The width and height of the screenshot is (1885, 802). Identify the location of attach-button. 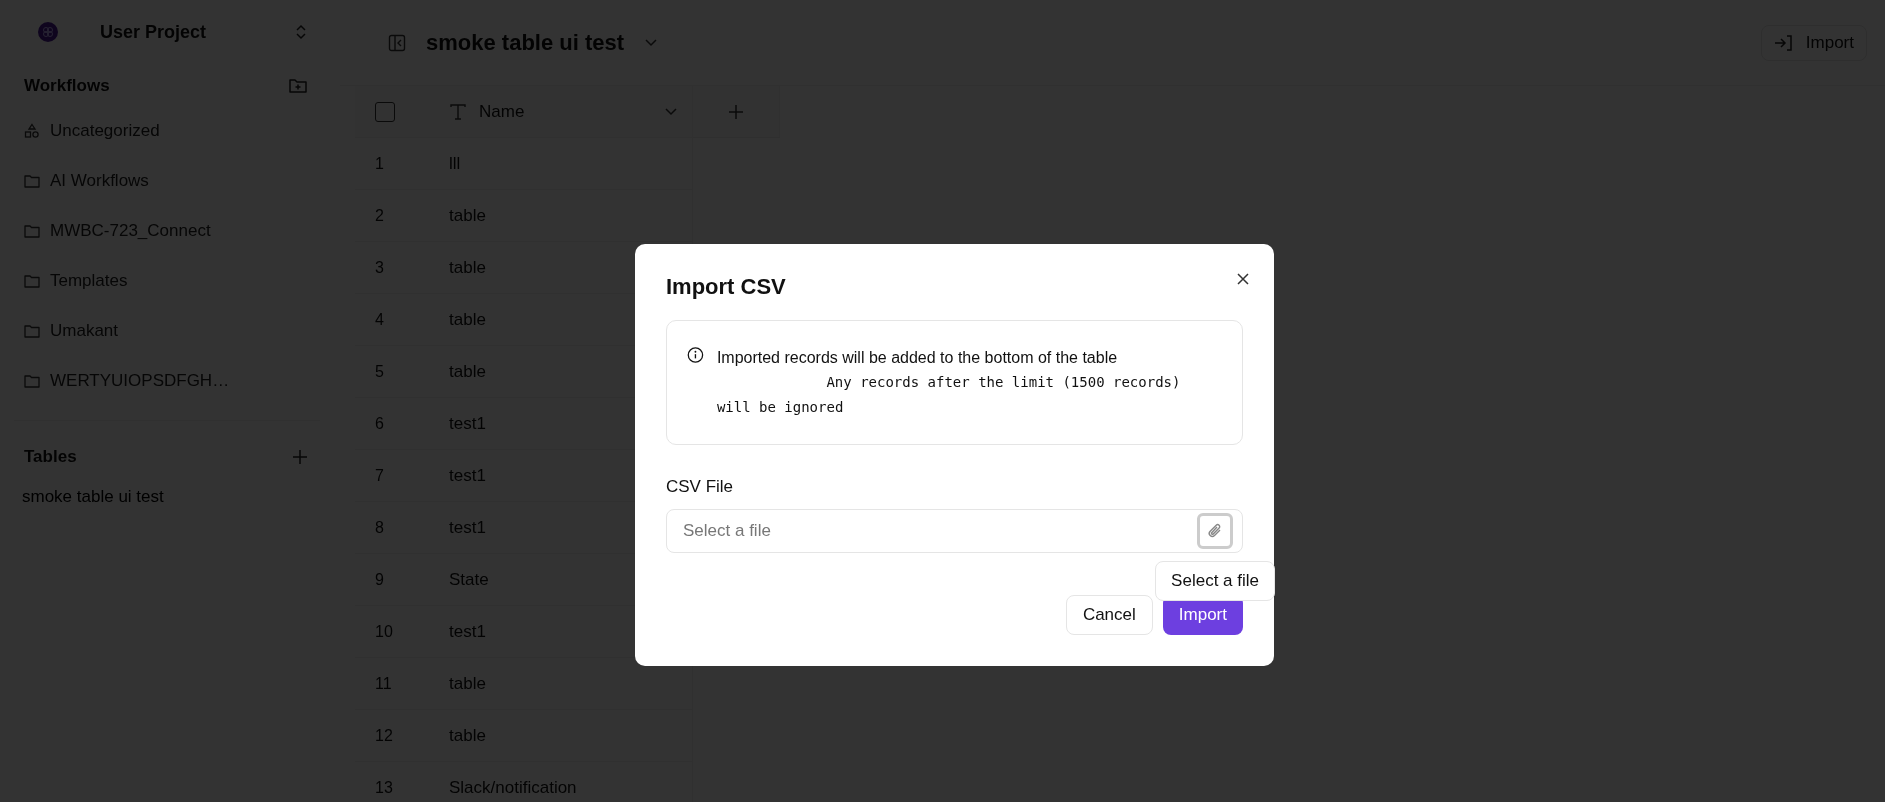
(1215, 531).